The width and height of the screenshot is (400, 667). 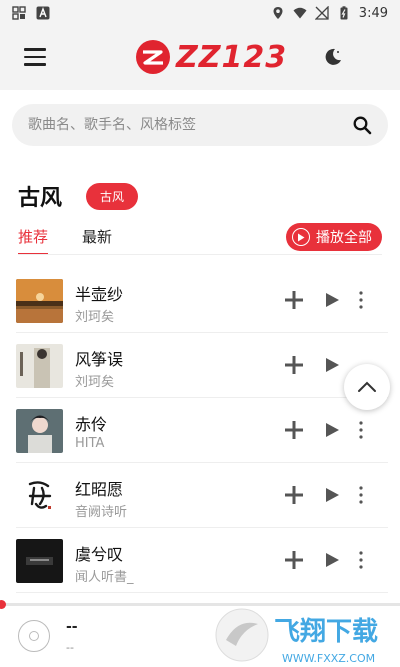 I want to click on menu-button, so click(x=35, y=58).